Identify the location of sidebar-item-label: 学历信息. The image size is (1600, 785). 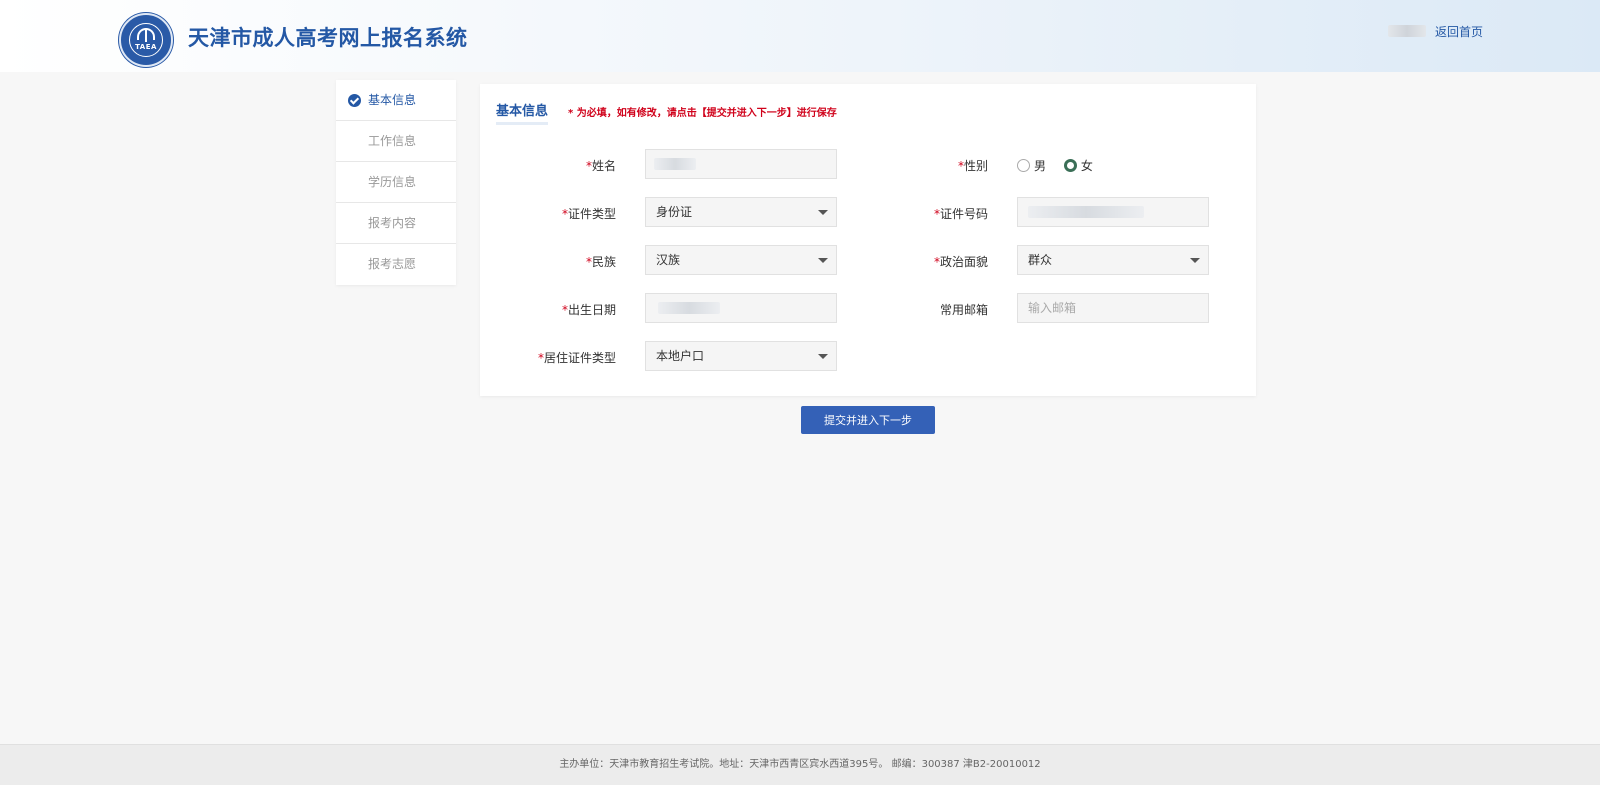
(392, 182).